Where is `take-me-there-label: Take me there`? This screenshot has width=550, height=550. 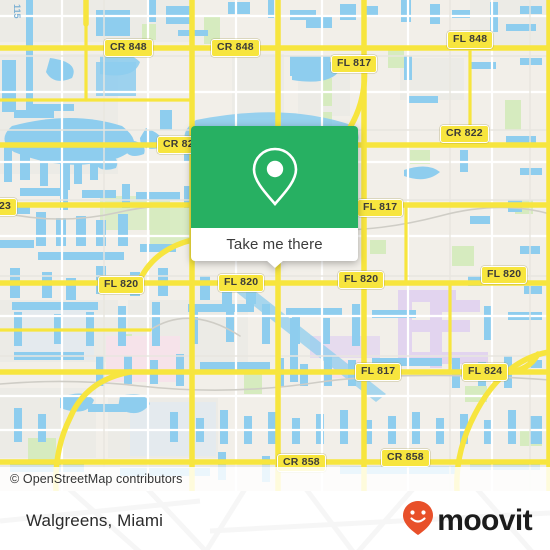 take-me-there-label: Take me there is located at coordinates (274, 244).